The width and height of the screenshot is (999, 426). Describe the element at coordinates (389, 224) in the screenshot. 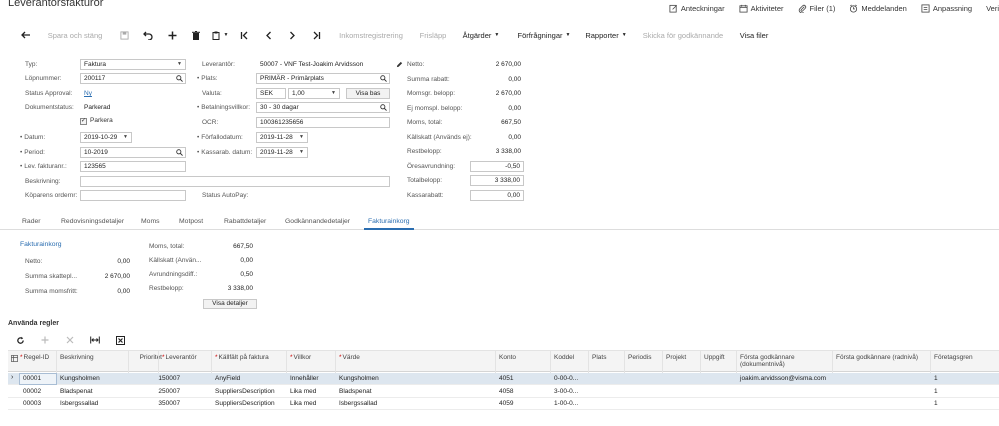

I see `tab-fakturainkorg: Fakturainkorg` at that location.